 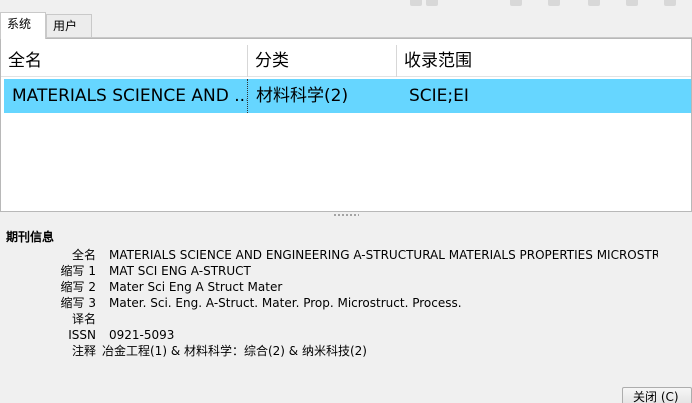 What do you see at coordinates (196, 287) in the screenshot?
I see `info-value: Mater Sci Eng A Struct Mater` at bounding box center [196, 287].